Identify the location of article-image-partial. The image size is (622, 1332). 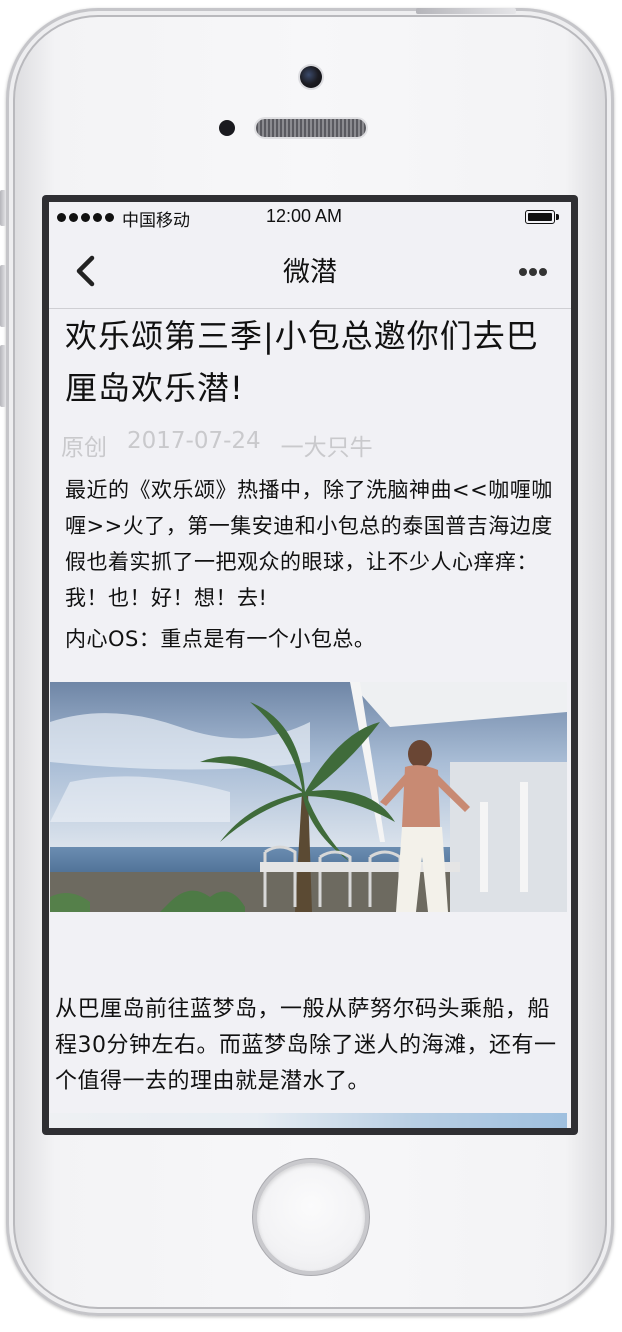
(308, 1120).